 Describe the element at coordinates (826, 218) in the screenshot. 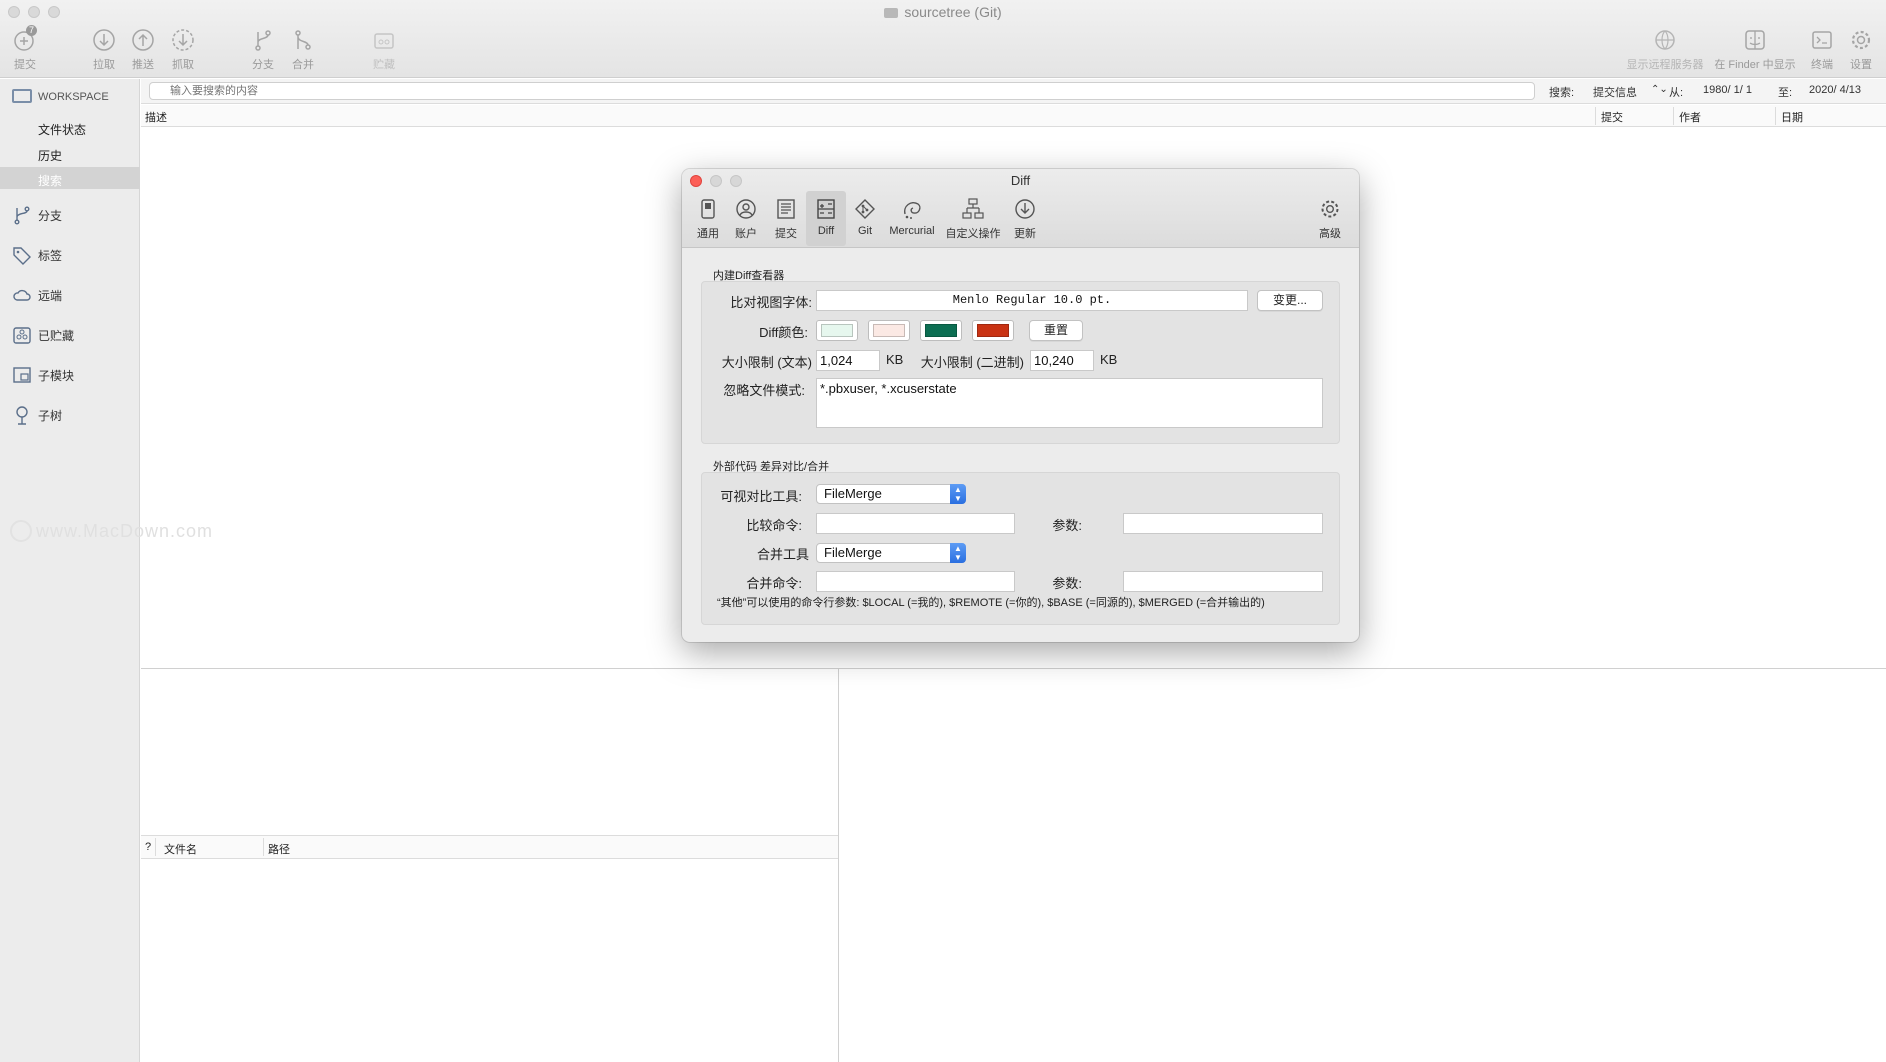

I see `tab-diff: Diff` at that location.